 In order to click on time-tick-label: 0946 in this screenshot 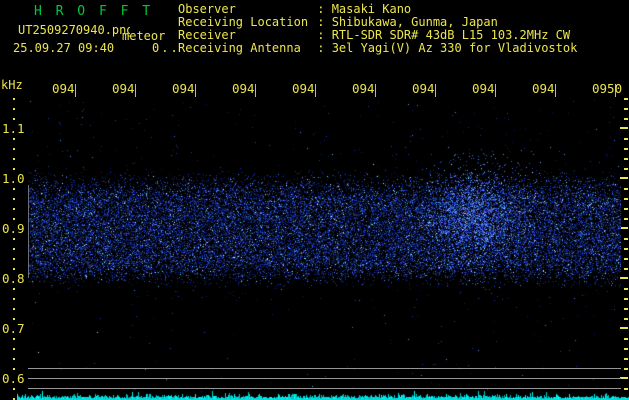, I will do `click(363, 87)`.